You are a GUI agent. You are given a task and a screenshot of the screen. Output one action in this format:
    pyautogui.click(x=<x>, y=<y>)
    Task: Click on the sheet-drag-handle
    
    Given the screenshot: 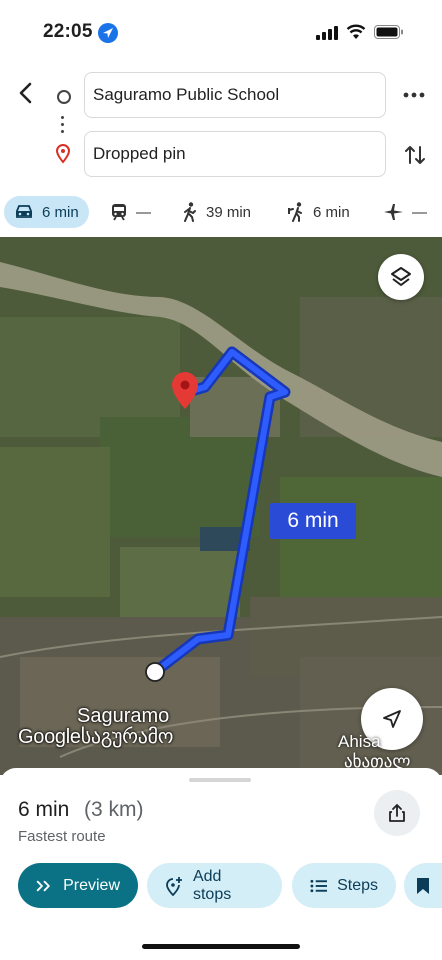 What is the action you would take?
    pyautogui.click(x=220, y=780)
    